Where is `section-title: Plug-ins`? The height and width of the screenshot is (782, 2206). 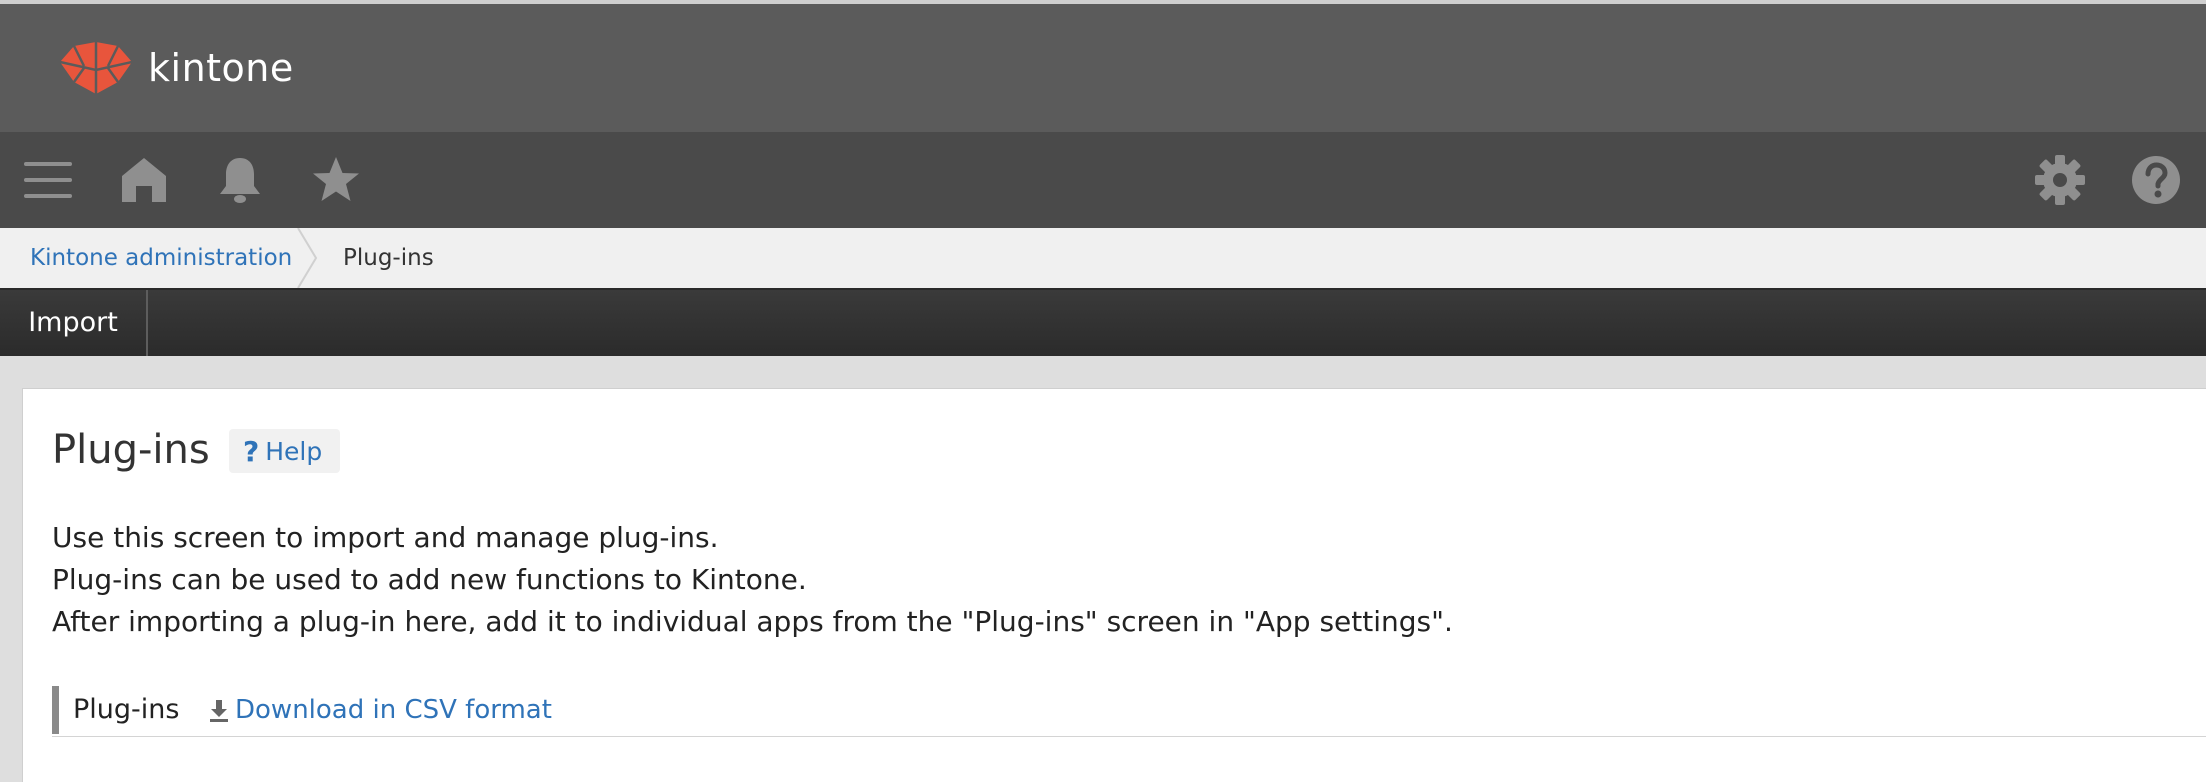 section-title: Plug-ins is located at coordinates (126, 709).